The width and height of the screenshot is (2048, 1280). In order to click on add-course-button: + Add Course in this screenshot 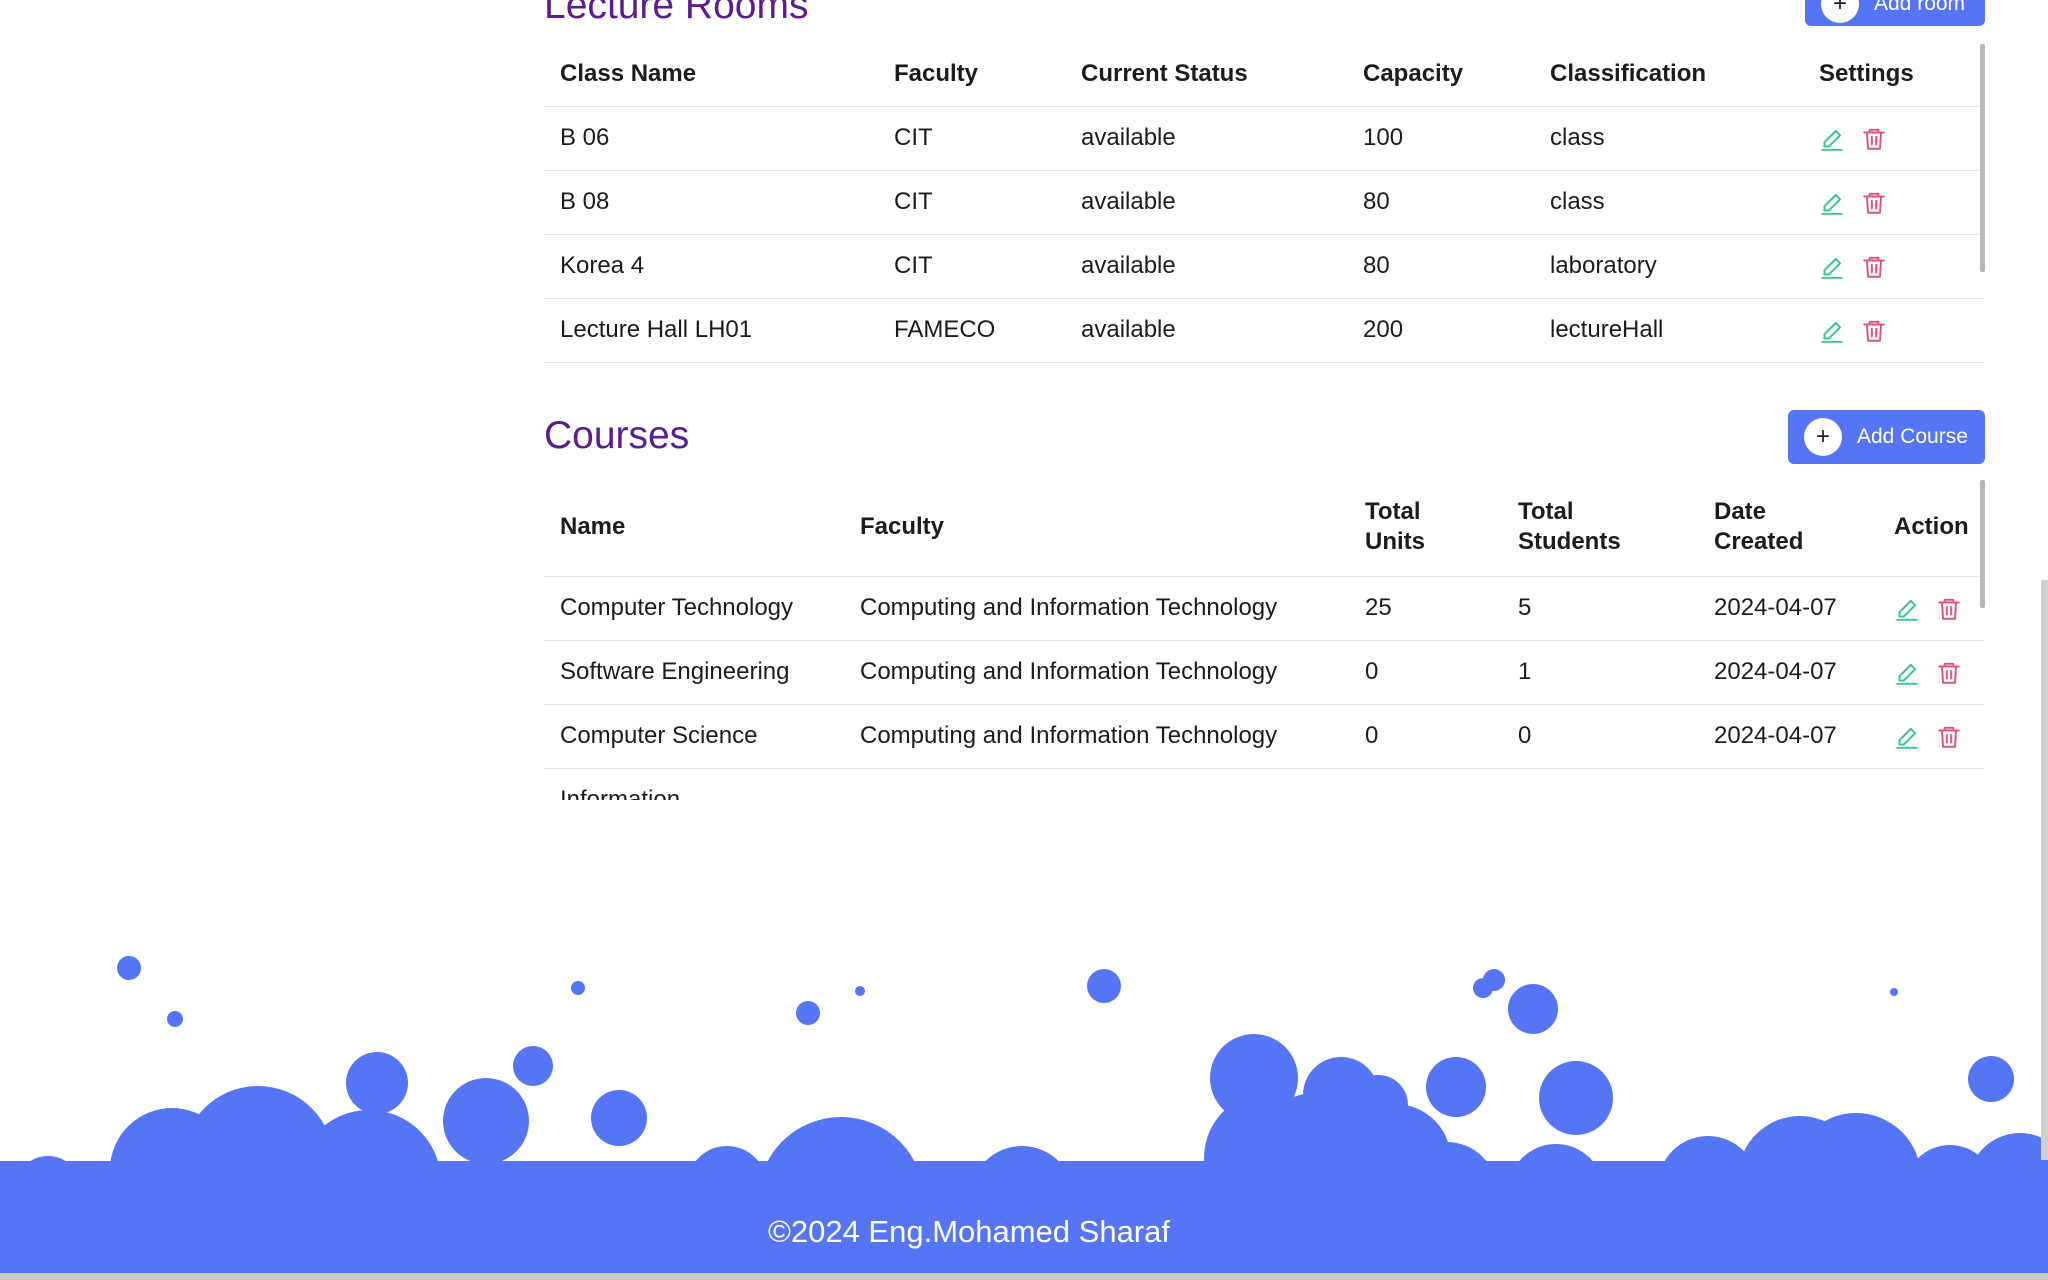, I will do `click(1886, 437)`.